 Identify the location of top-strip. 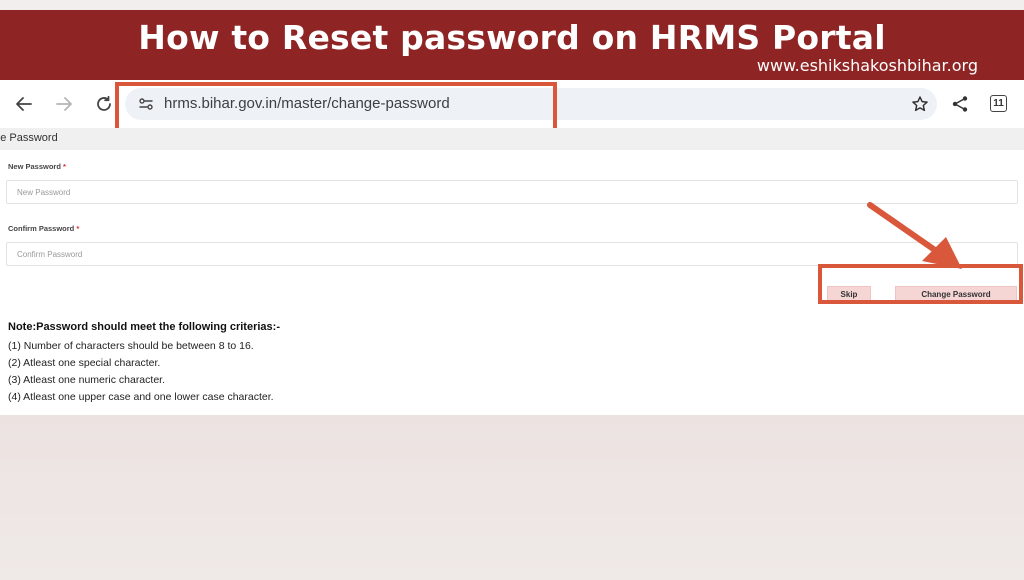
(512, 5).